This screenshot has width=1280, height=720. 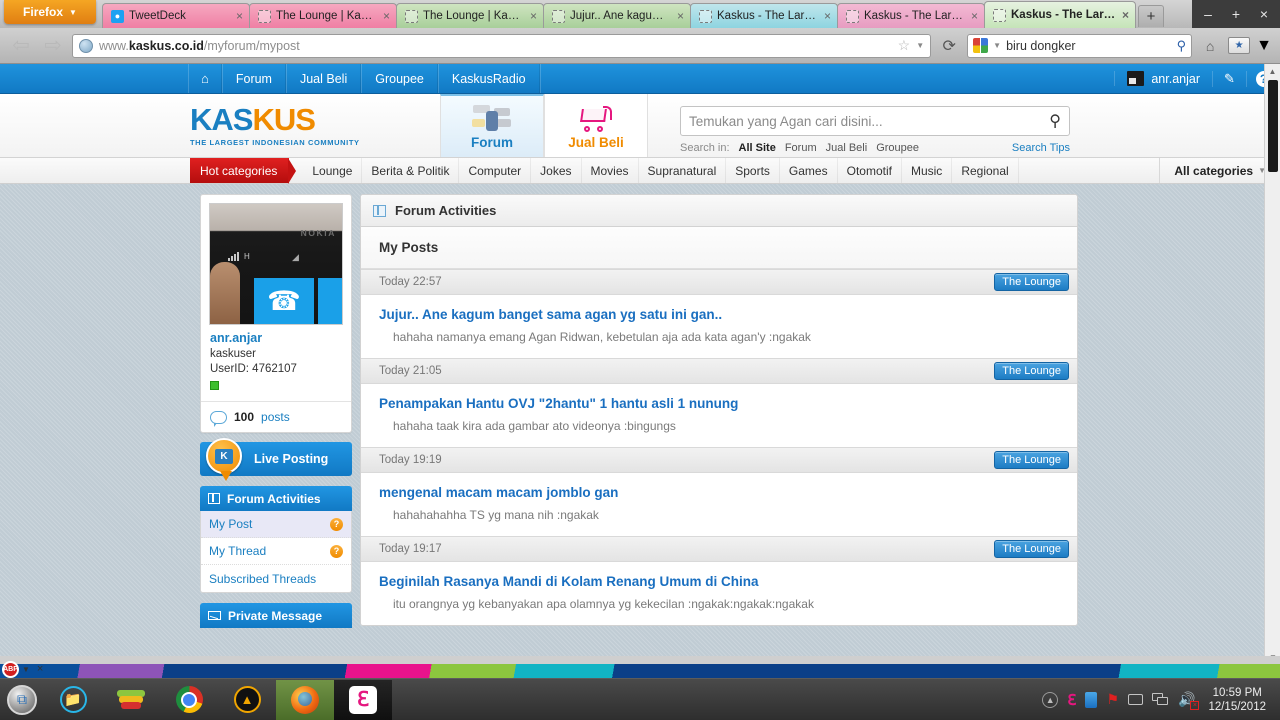 What do you see at coordinates (911, 15) in the screenshot?
I see `browser-tab-5: Kaskus - The Larges... ×` at bounding box center [911, 15].